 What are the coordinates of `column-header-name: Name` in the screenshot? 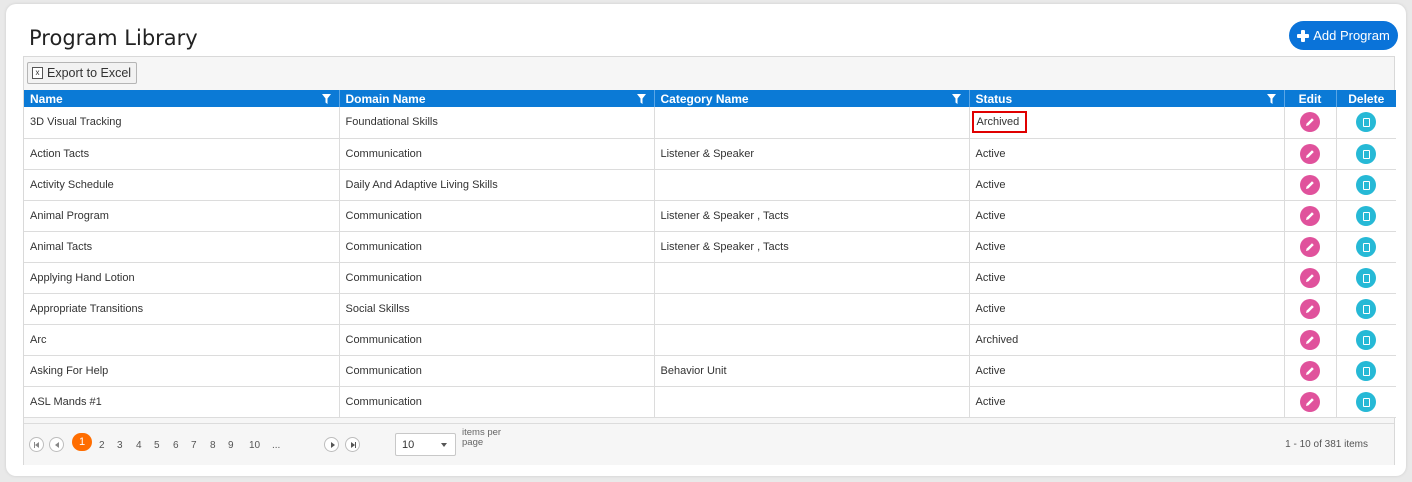 It's located at (182, 98).